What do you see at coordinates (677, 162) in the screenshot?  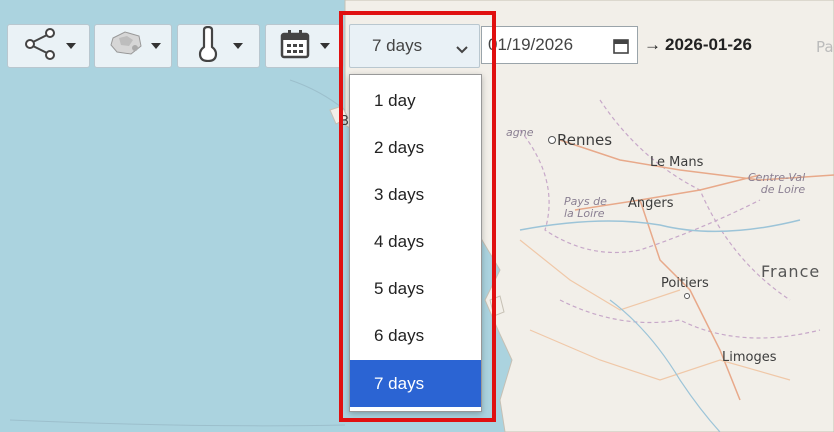 I see `map-label-le-mans: Le Mans` at bounding box center [677, 162].